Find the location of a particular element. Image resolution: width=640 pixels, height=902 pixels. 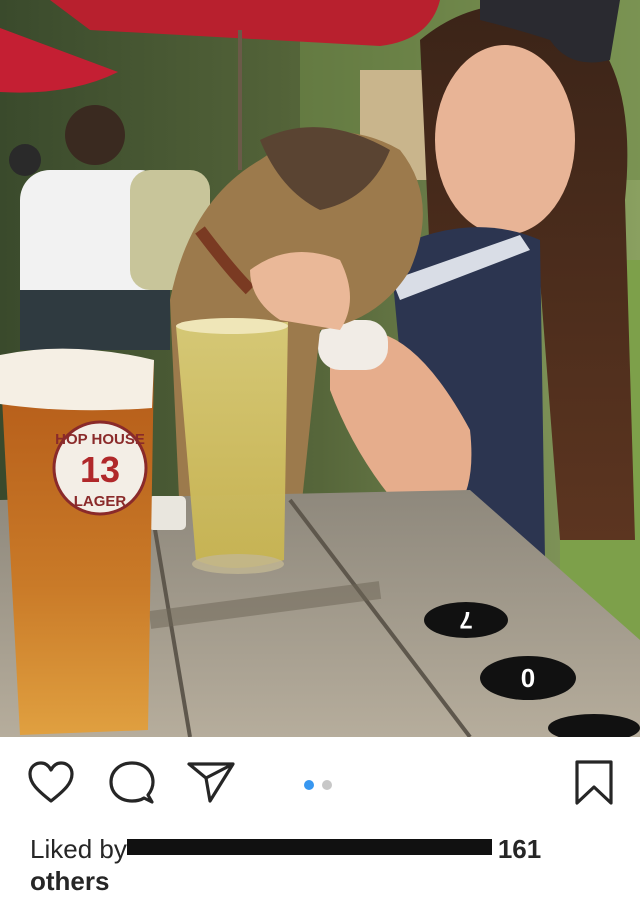

glass-logo-bottom: LAGER is located at coordinates (100, 501).